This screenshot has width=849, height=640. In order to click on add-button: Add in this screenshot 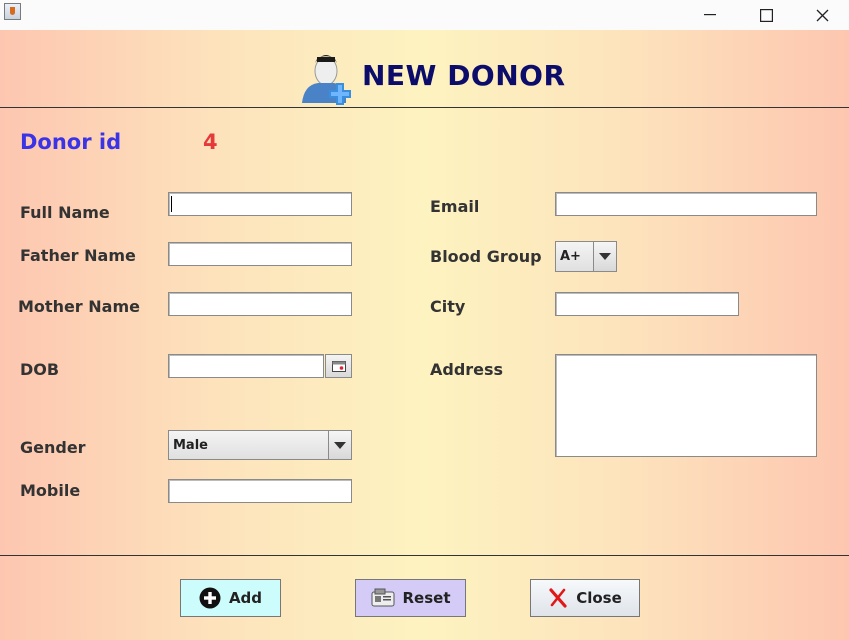, I will do `click(230, 598)`.